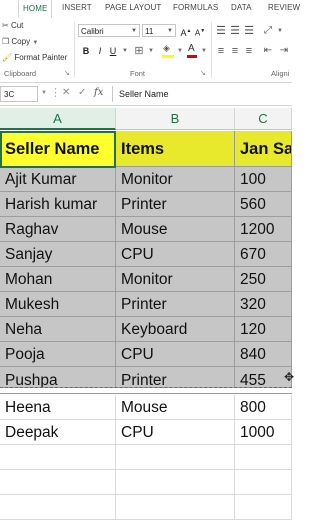 The height and width of the screenshot is (520, 320). What do you see at coordinates (263, 179) in the screenshot?
I see `cell: 100` at bounding box center [263, 179].